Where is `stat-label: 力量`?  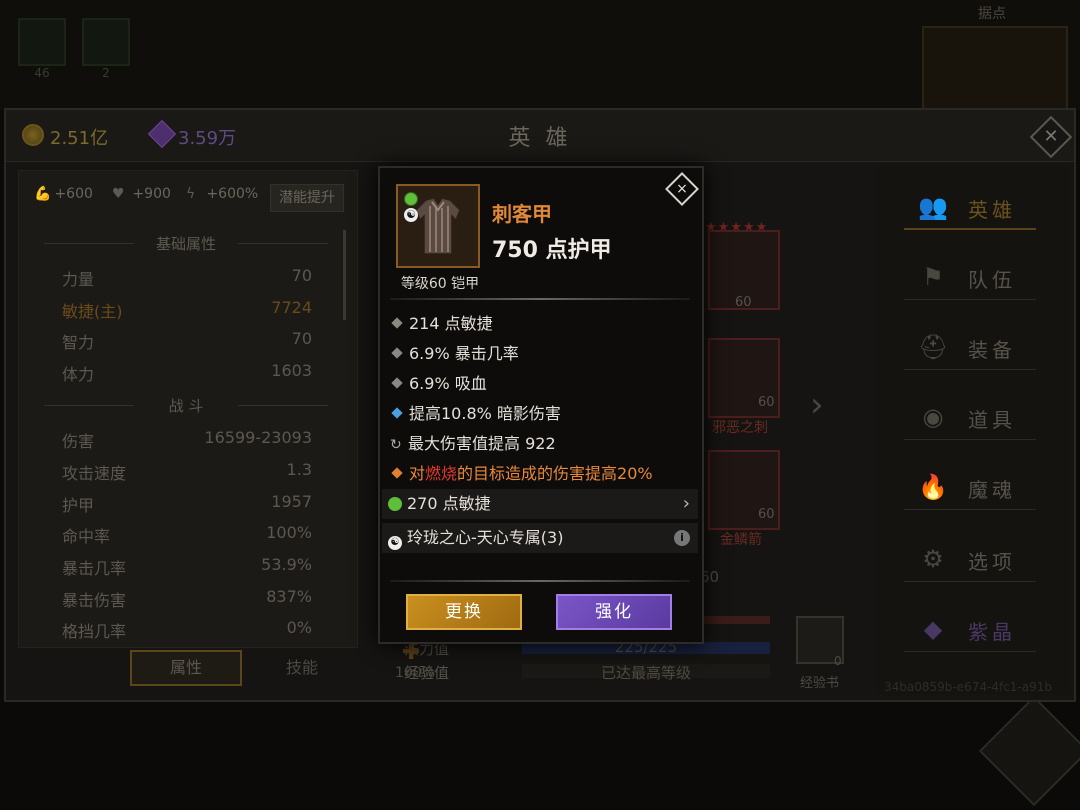
stat-label: 力量 is located at coordinates (78, 279).